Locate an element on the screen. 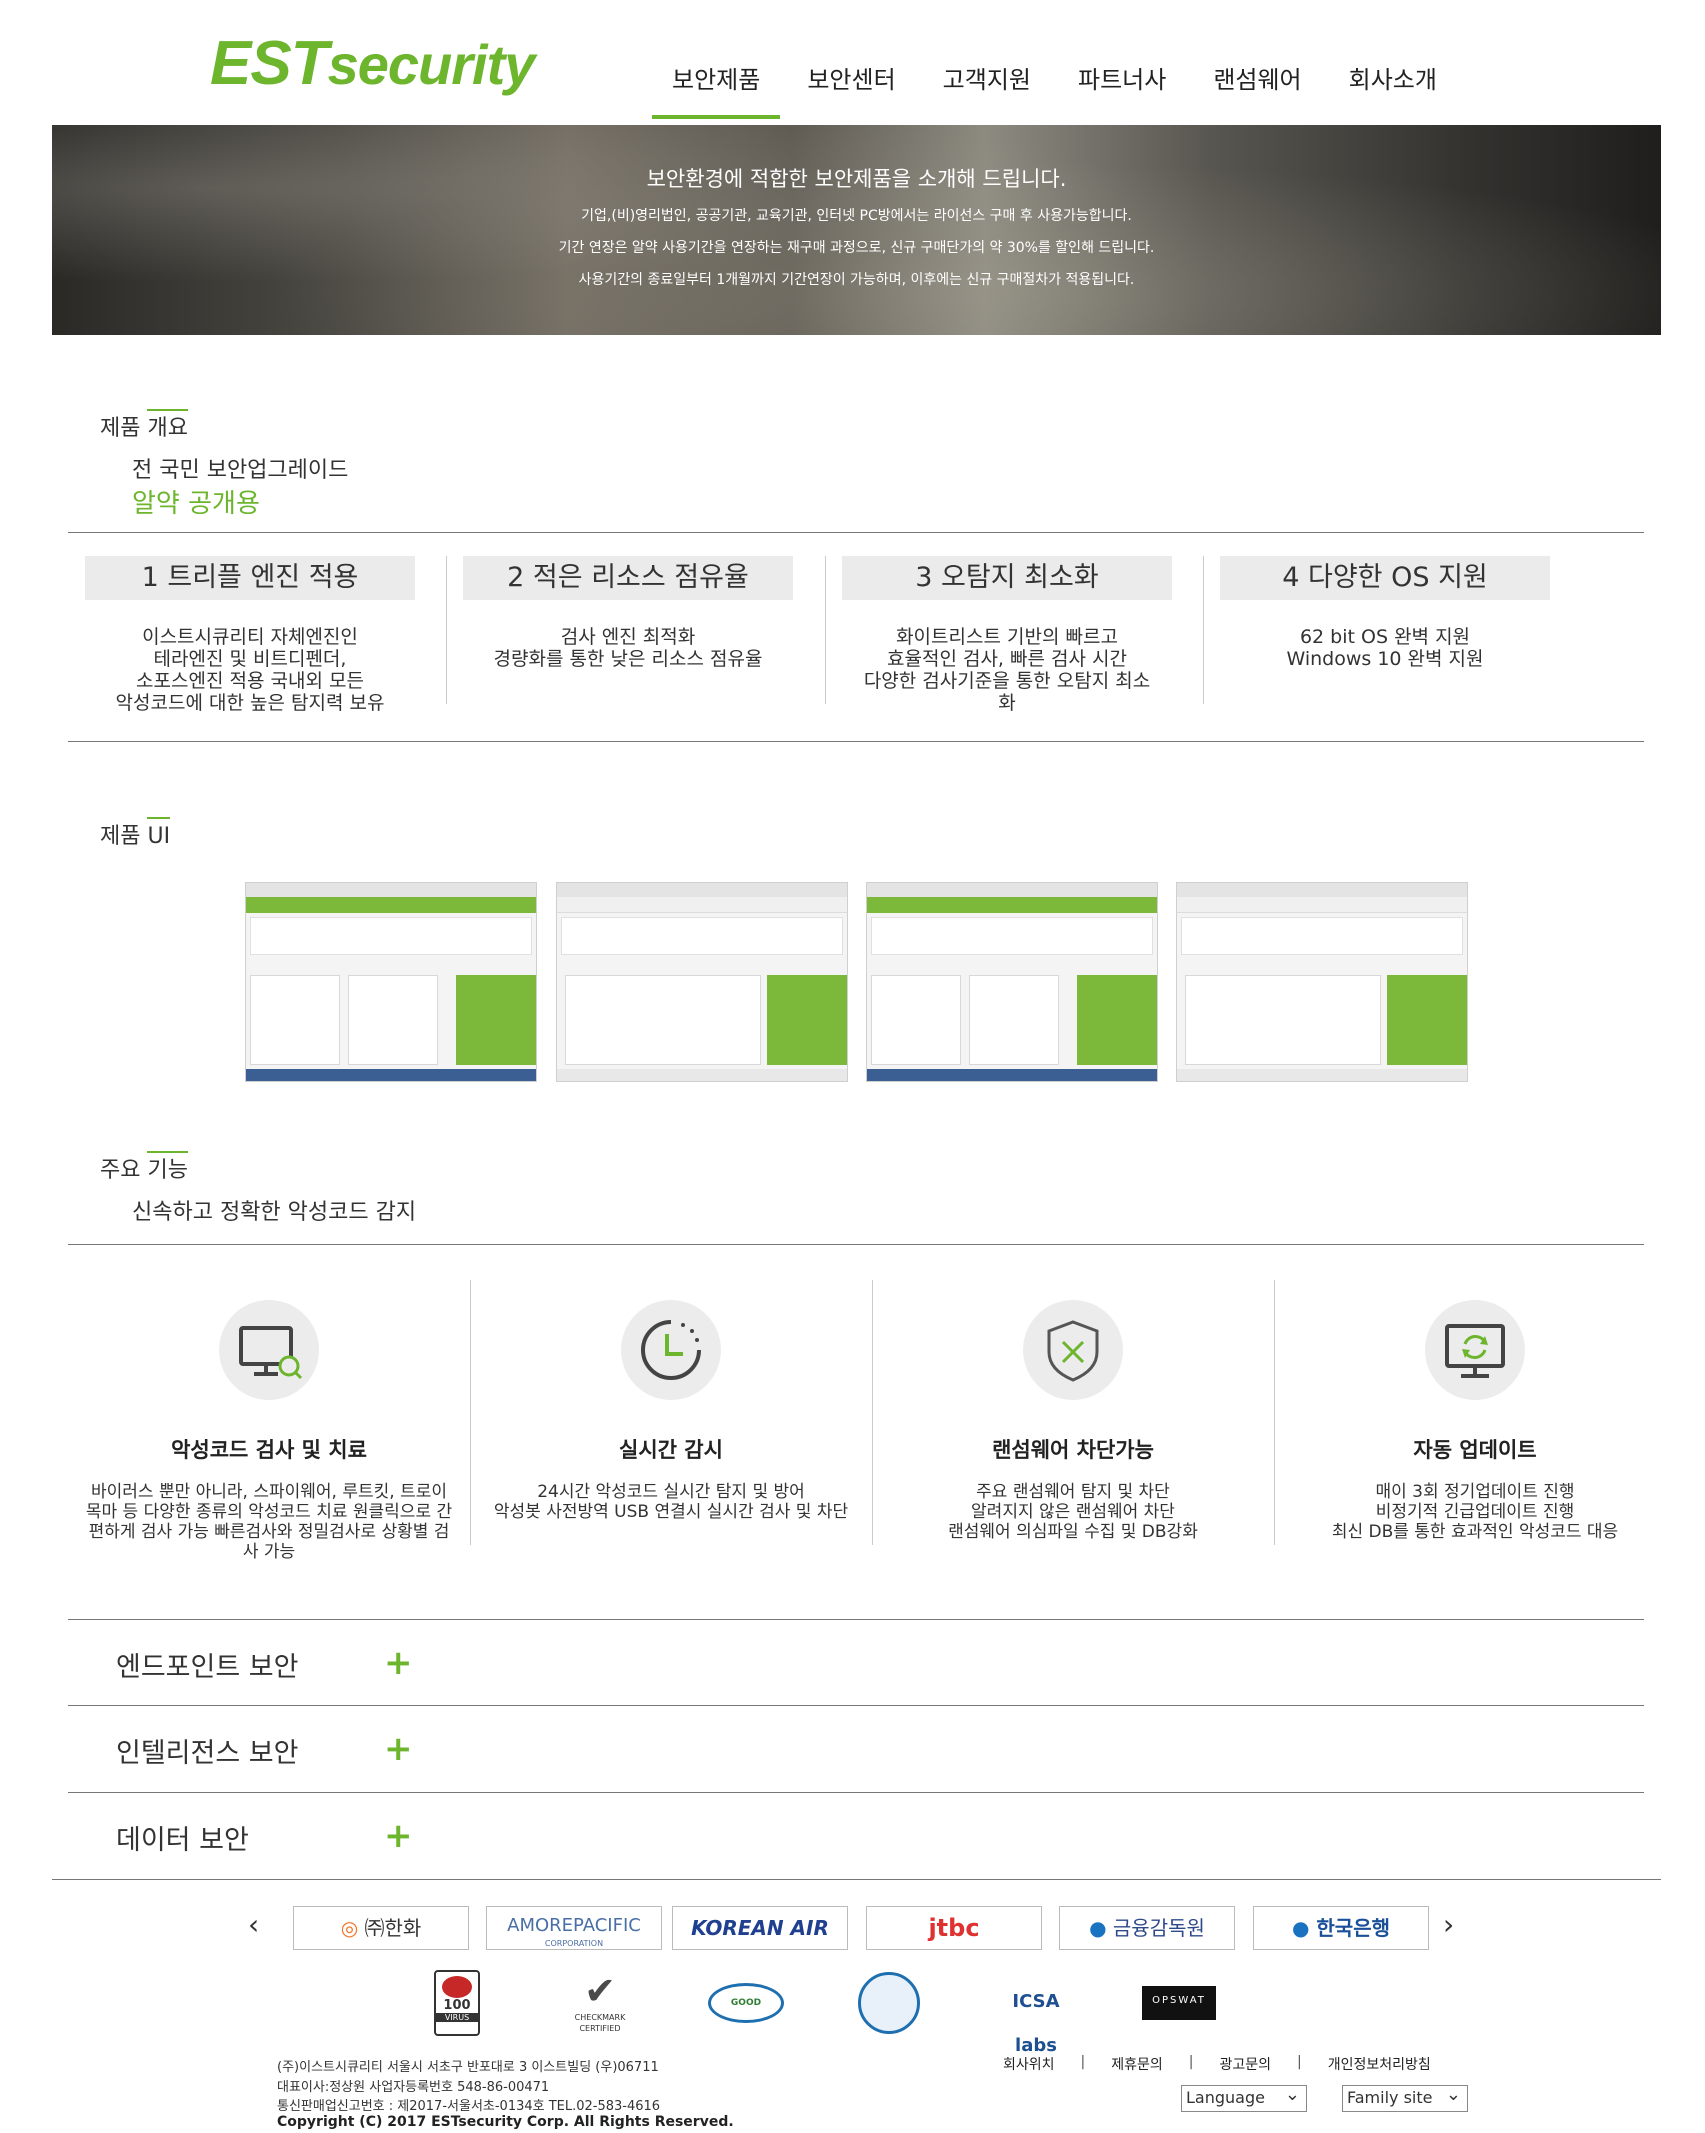  function-title: 실시간 감시 is located at coordinates (671, 1450).